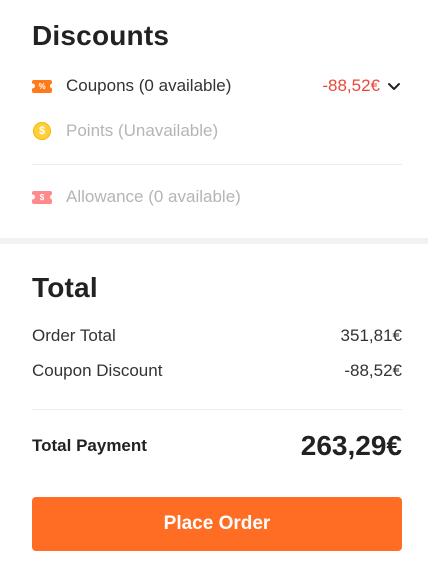  What do you see at coordinates (373, 370) in the screenshot?
I see `coupon-discount-value: -88,52€` at bounding box center [373, 370].